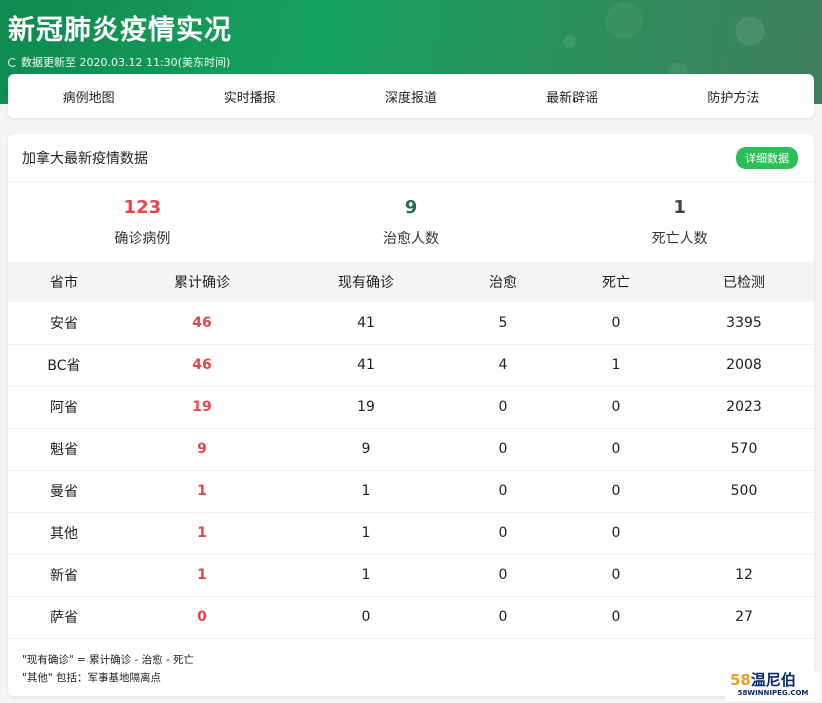 The height and width of the screenshot is (703, 822). I want to click on page-title: 新冠肺炎疫情实况, so click(120, 30).